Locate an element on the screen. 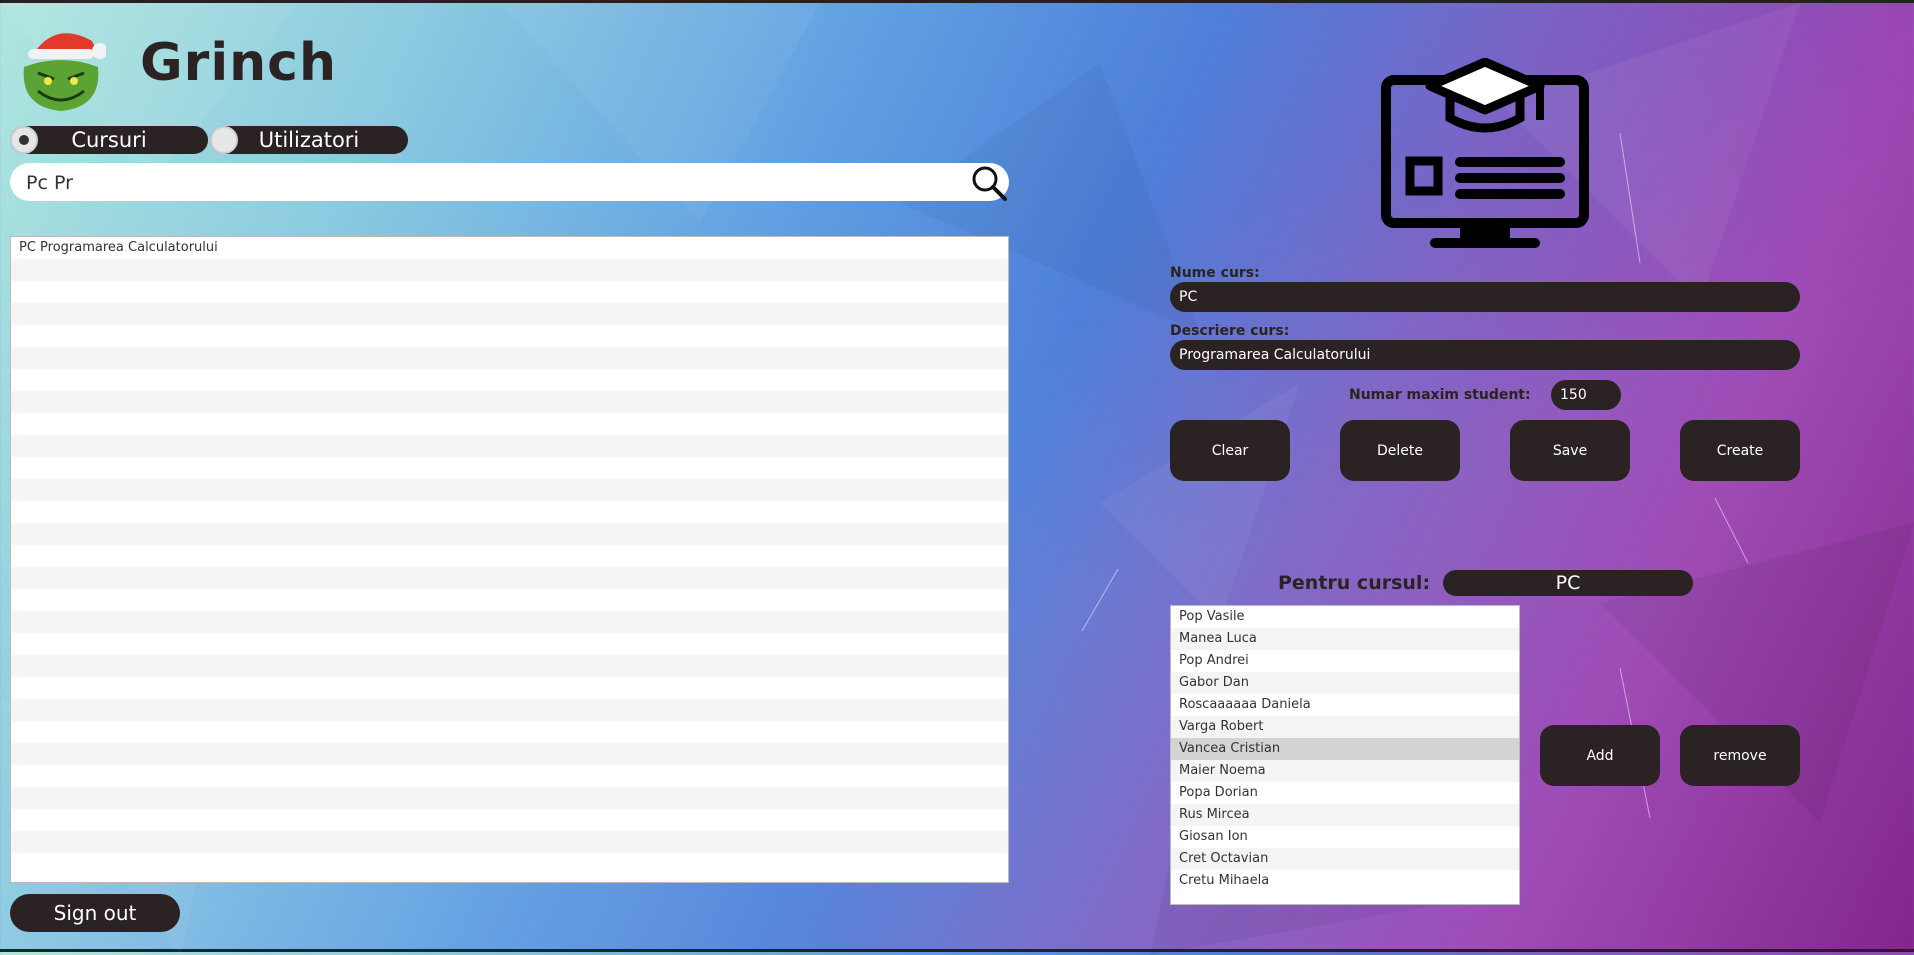  for-course-label: Pentru cursul: is located at coordinates (1354, 583).